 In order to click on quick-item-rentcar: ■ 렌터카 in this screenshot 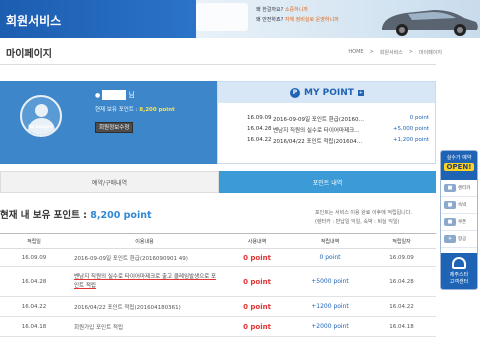, I will do `click(459, 188)`.